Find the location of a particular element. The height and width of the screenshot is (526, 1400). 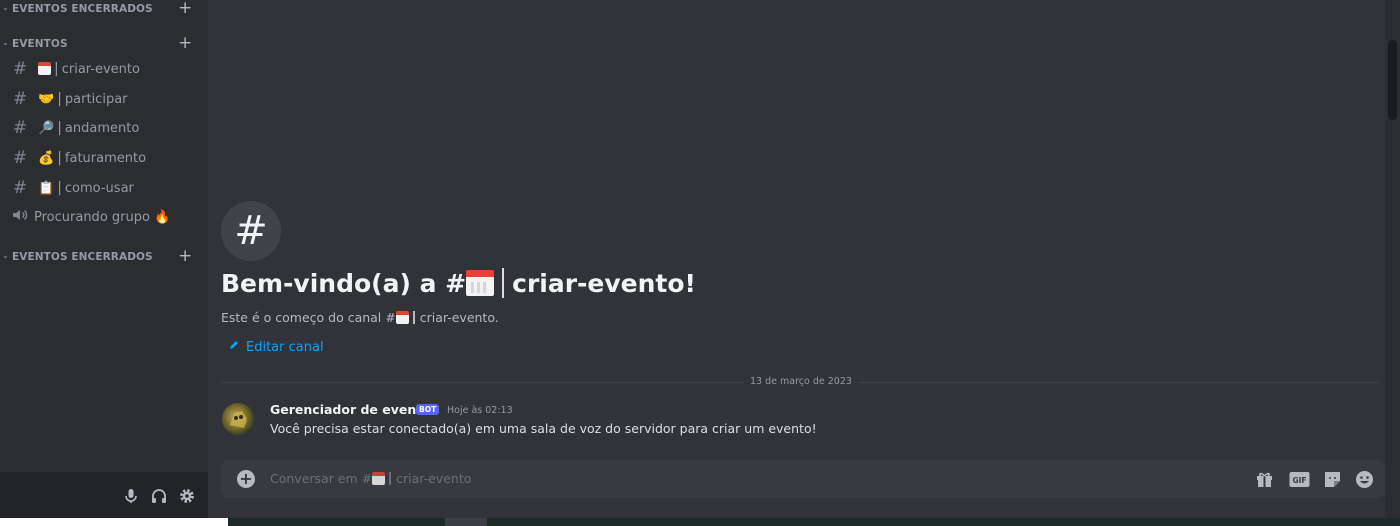

voice-channel-procurando-grupo: Procurando grupo 🔥 is located at coordinates (105, 217).